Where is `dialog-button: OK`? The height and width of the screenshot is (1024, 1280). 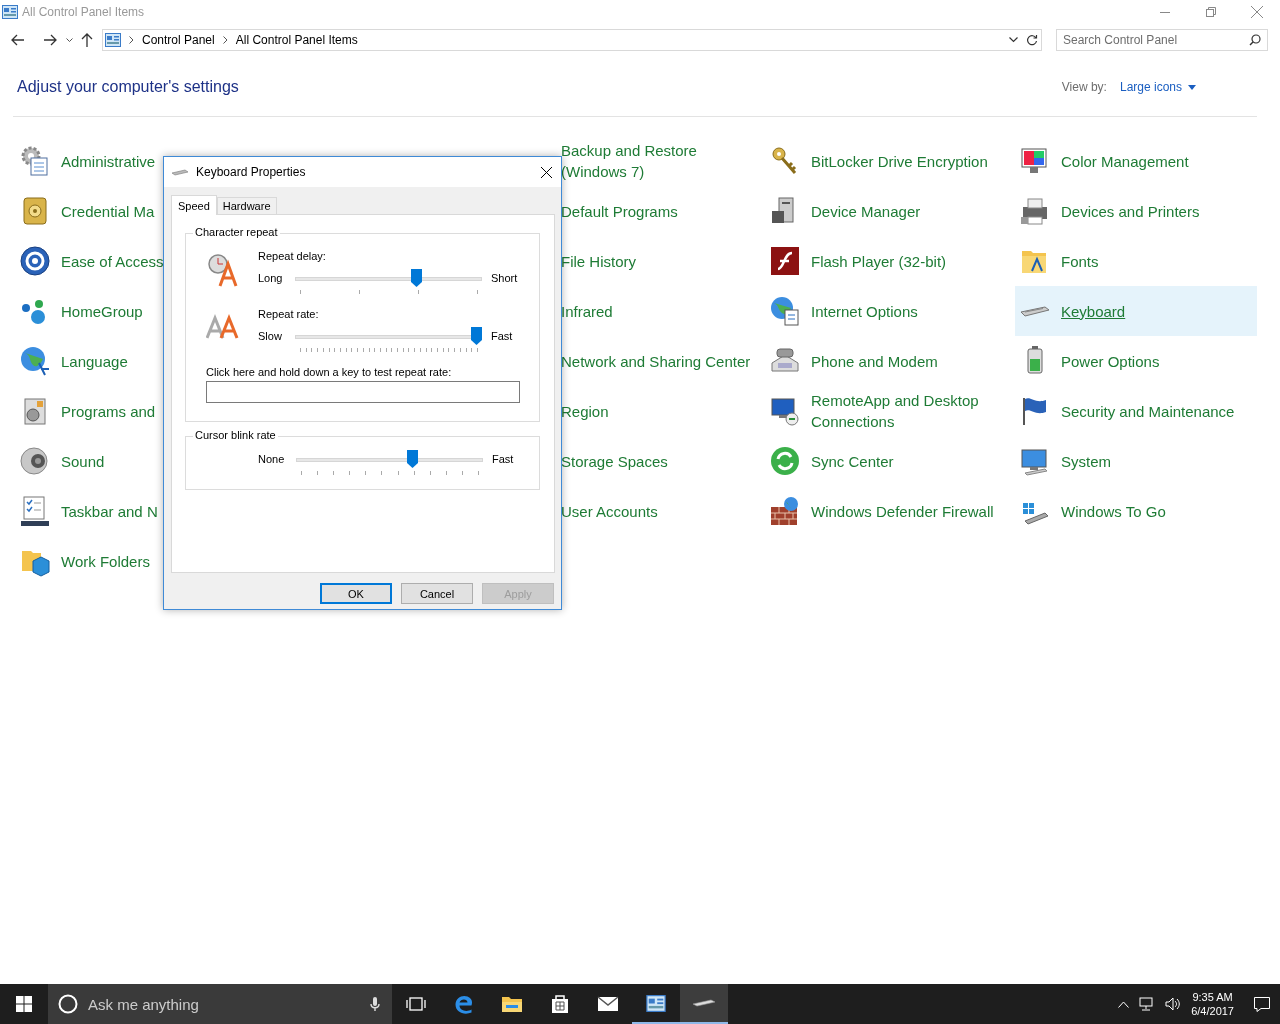 dialog-button: OK is located at coordinates (356, 593).